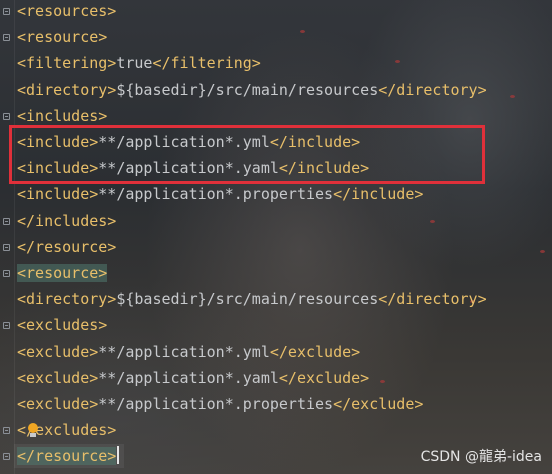  What do you see at coordinates (206, 63) in the screenshot?
I see `code-line-close-tag: </filtering>` at bounding box center [206, 63].